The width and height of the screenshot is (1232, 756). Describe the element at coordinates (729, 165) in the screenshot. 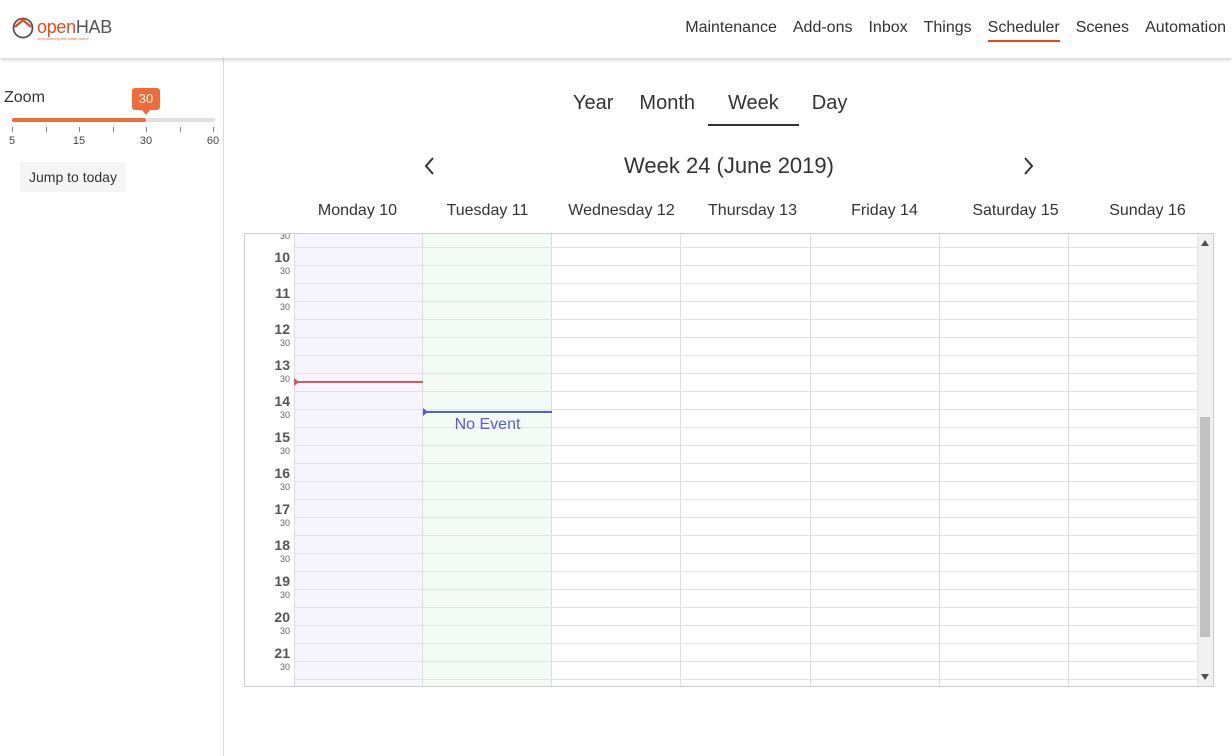

I see `period-title: Week 24 (June 2019)` at that location.